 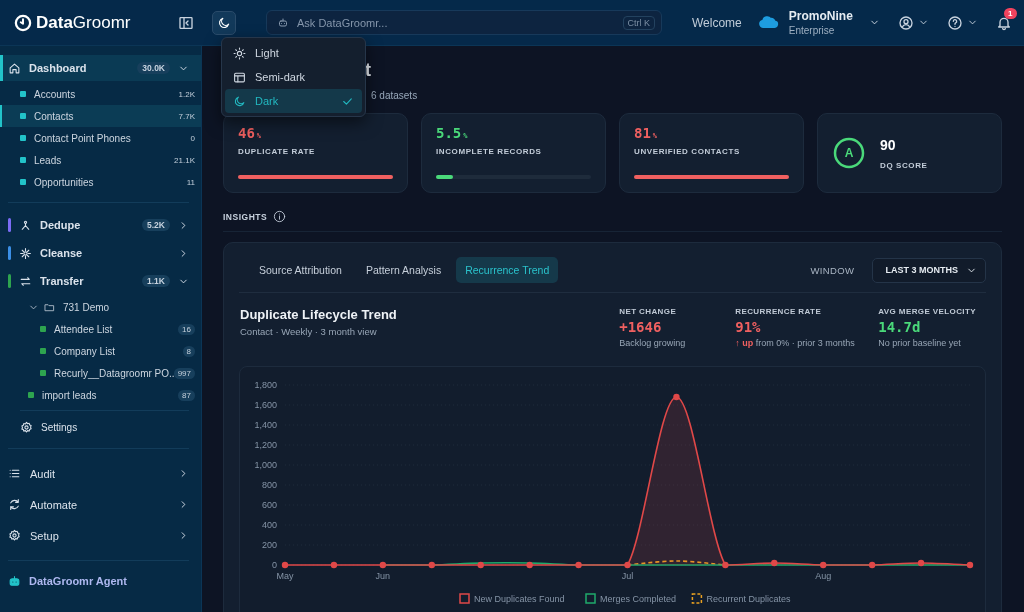 I want to click on stat-value: 91%, so click(x=748, y=327).